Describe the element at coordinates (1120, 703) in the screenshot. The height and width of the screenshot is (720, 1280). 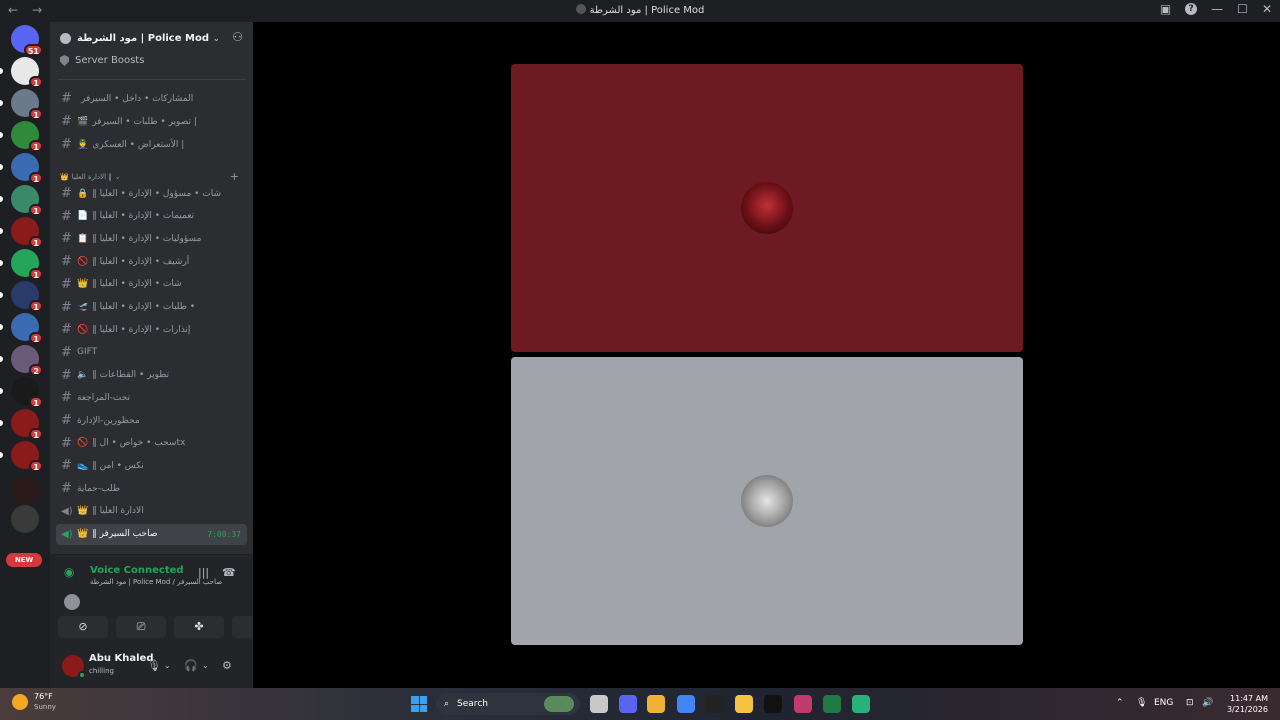
I see `chevron-up-icon: ⌃` at that location.